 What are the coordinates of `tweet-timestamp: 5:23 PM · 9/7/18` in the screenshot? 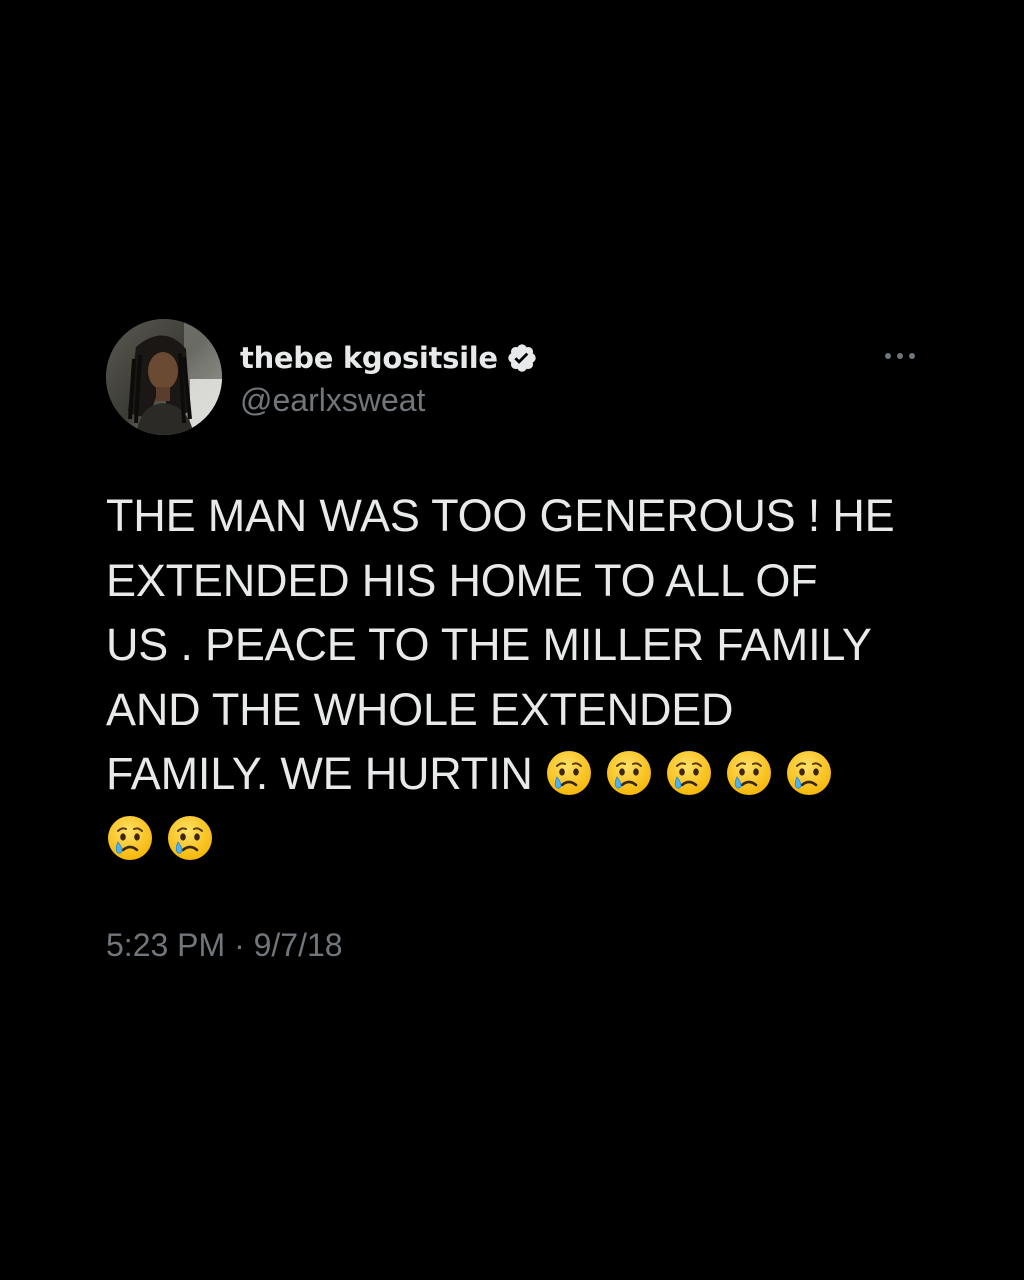 It's located at (512, 945).